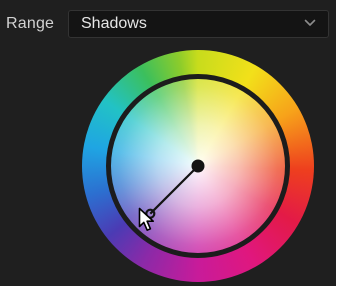 The image size is (339, 286). Describe the element at coordinates (198, 24) in the screenshot. I see `range-dropdown: Shadows` at that location.